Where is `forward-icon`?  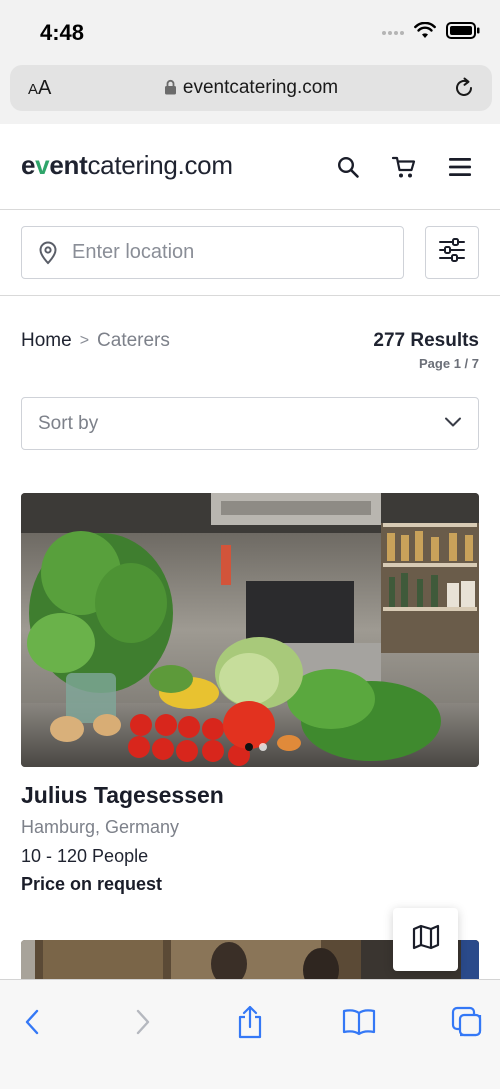 forward-icon is located at coordinates (143, 1022).